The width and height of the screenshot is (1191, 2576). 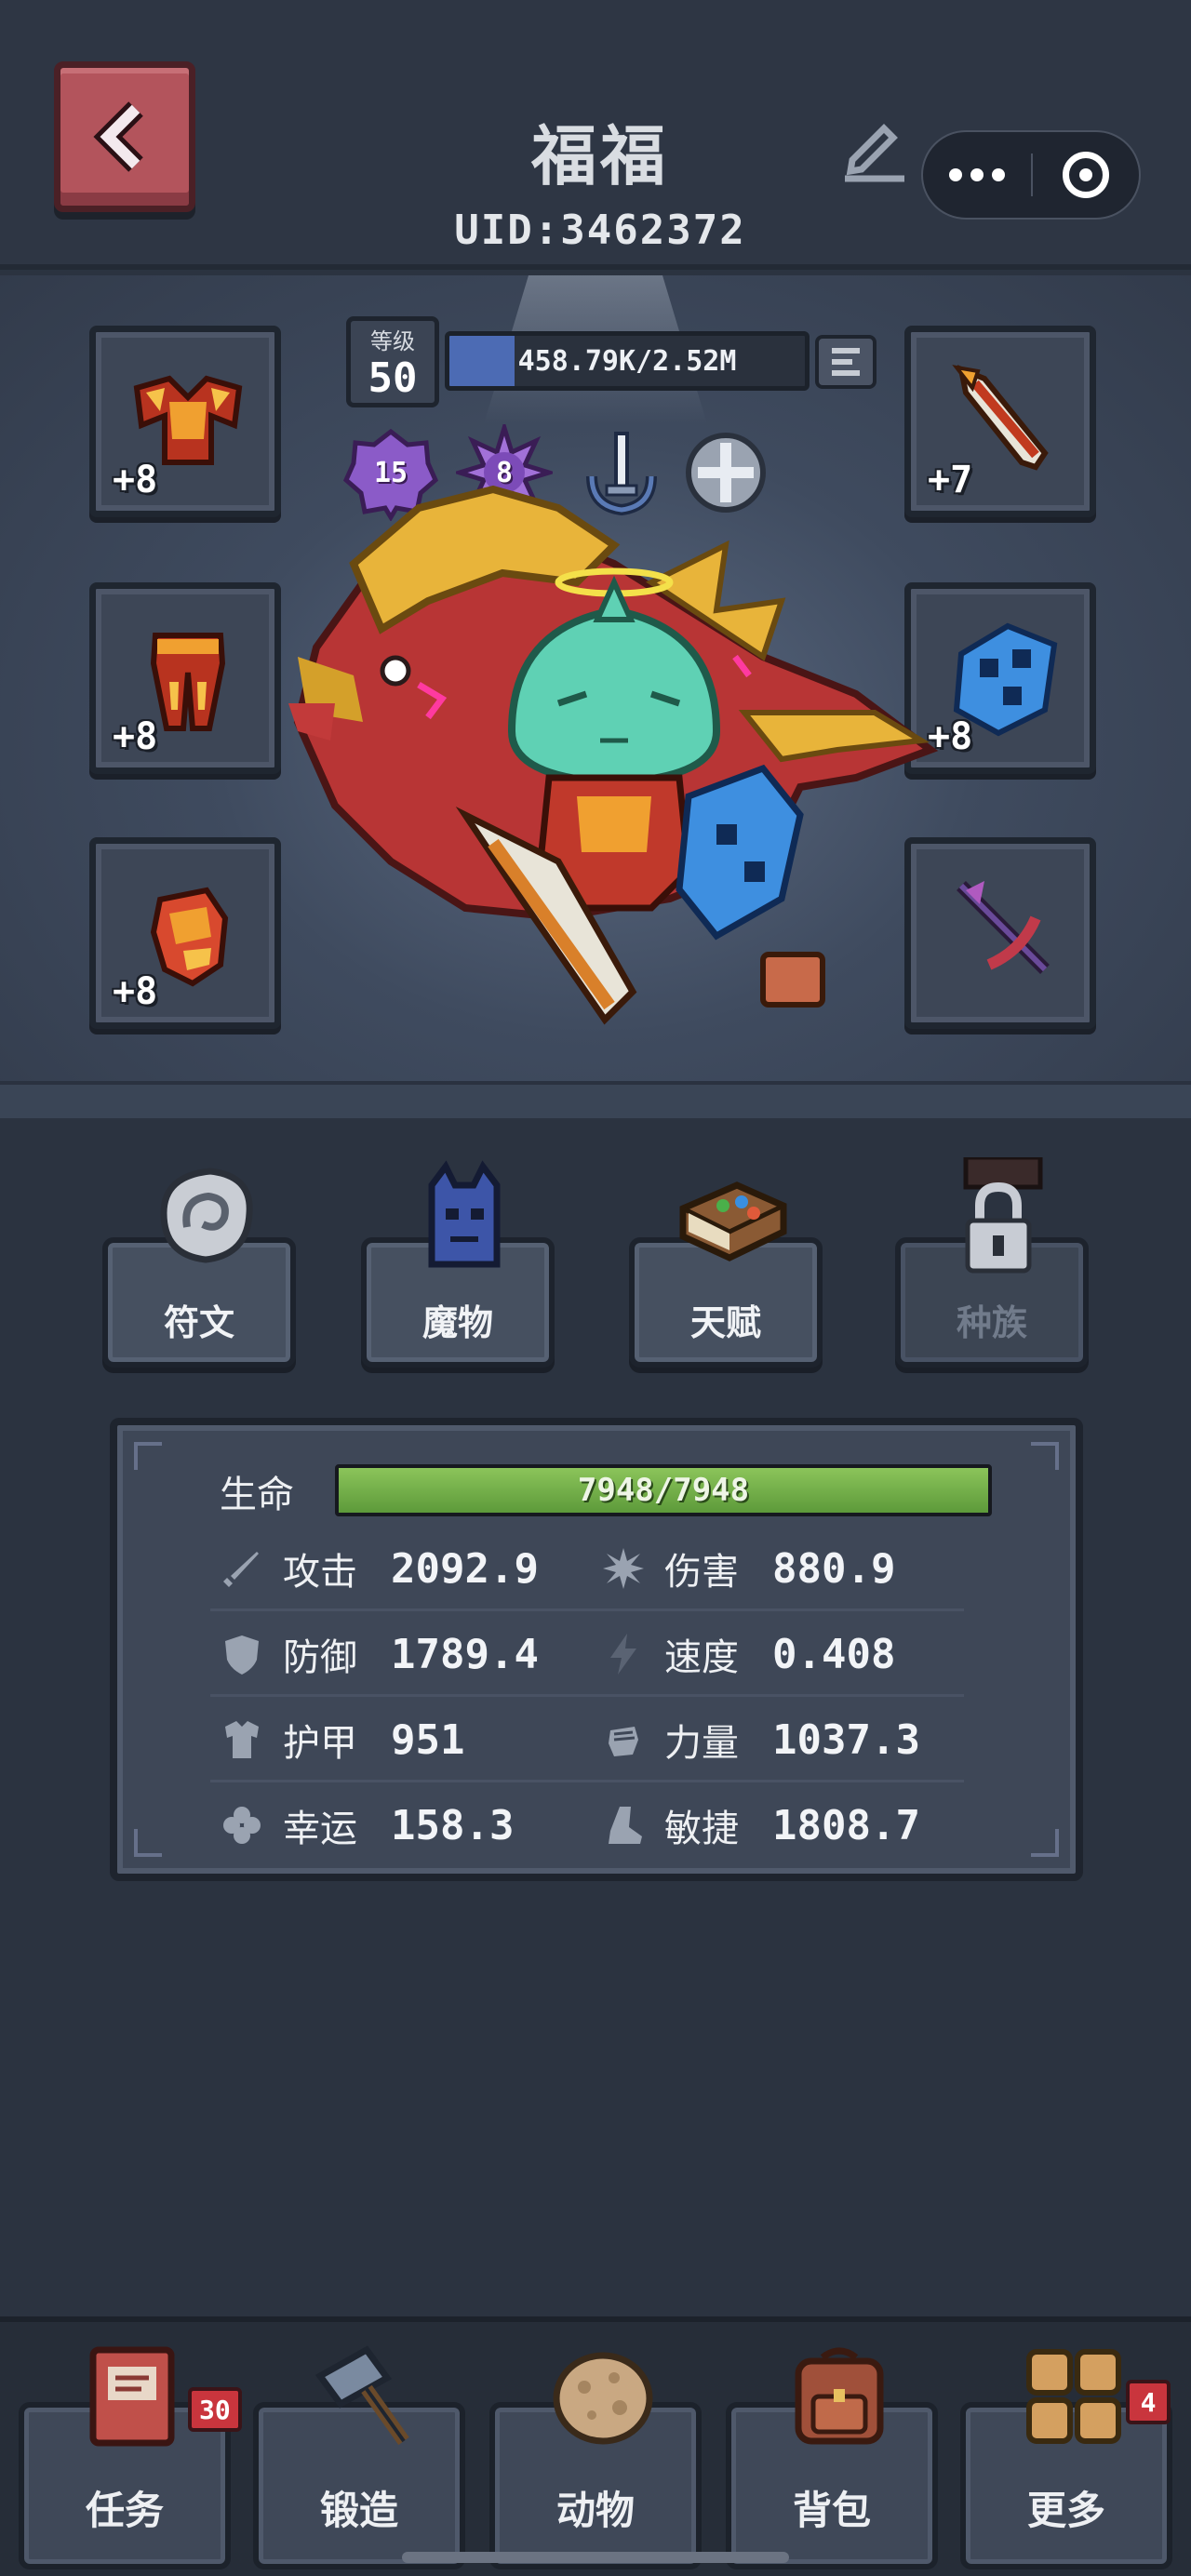 I want to click on stat-name: 防御, so click(x=320, y=1657).